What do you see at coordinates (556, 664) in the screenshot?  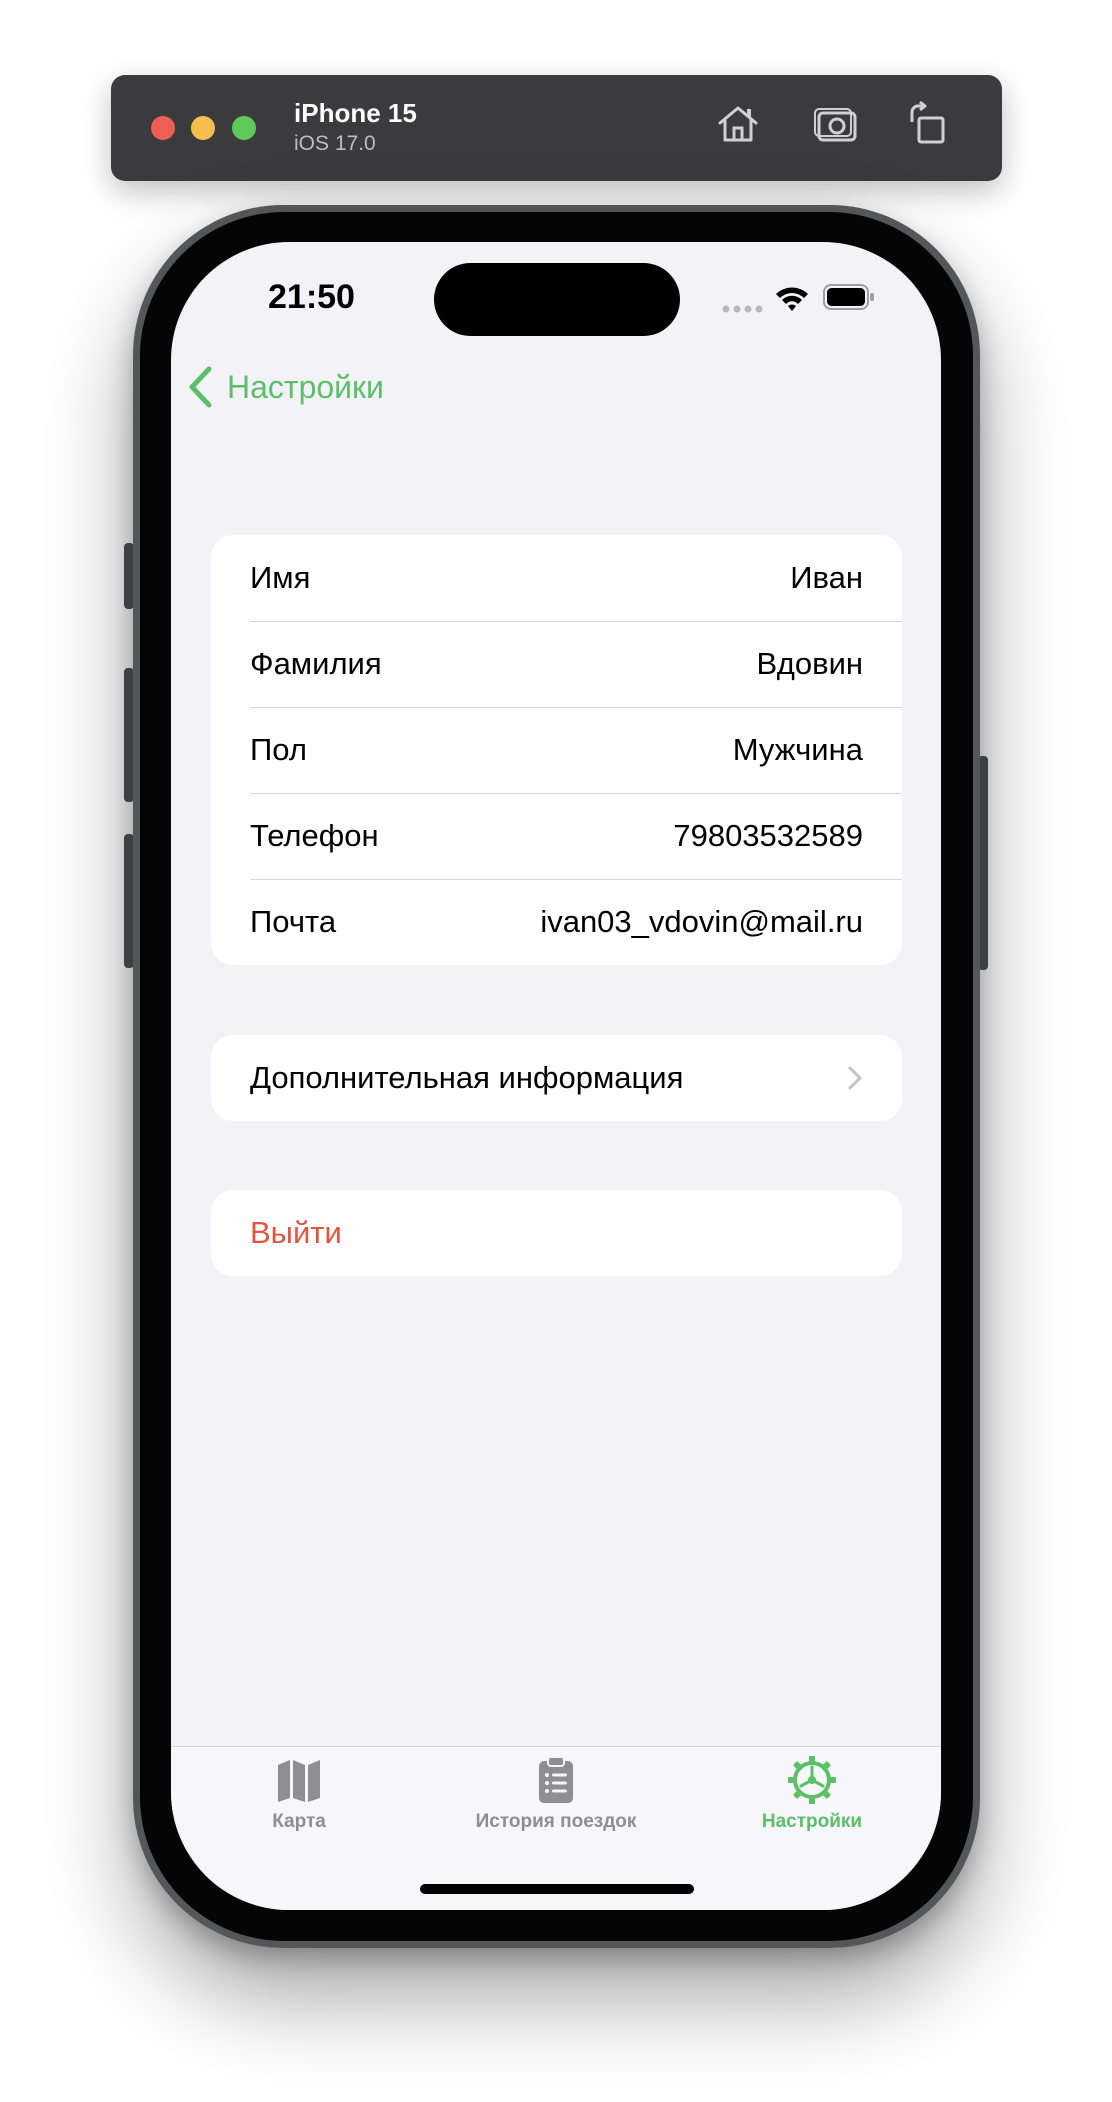 I see `profile-row-last-name: Фамилия Вдовин` at bounding box center [556, 664].